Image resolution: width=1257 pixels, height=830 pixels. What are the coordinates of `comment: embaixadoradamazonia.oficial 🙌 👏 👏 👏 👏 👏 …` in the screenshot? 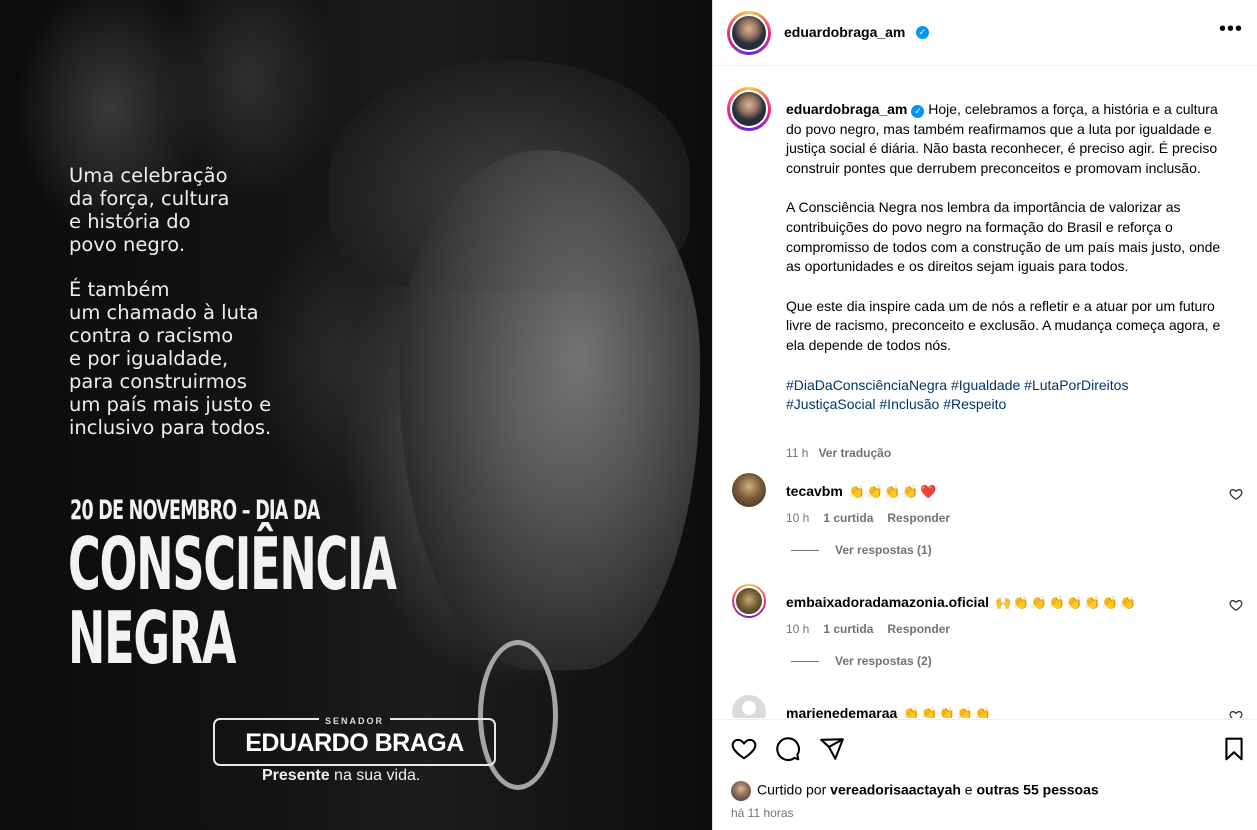 It's located at (985, 634).